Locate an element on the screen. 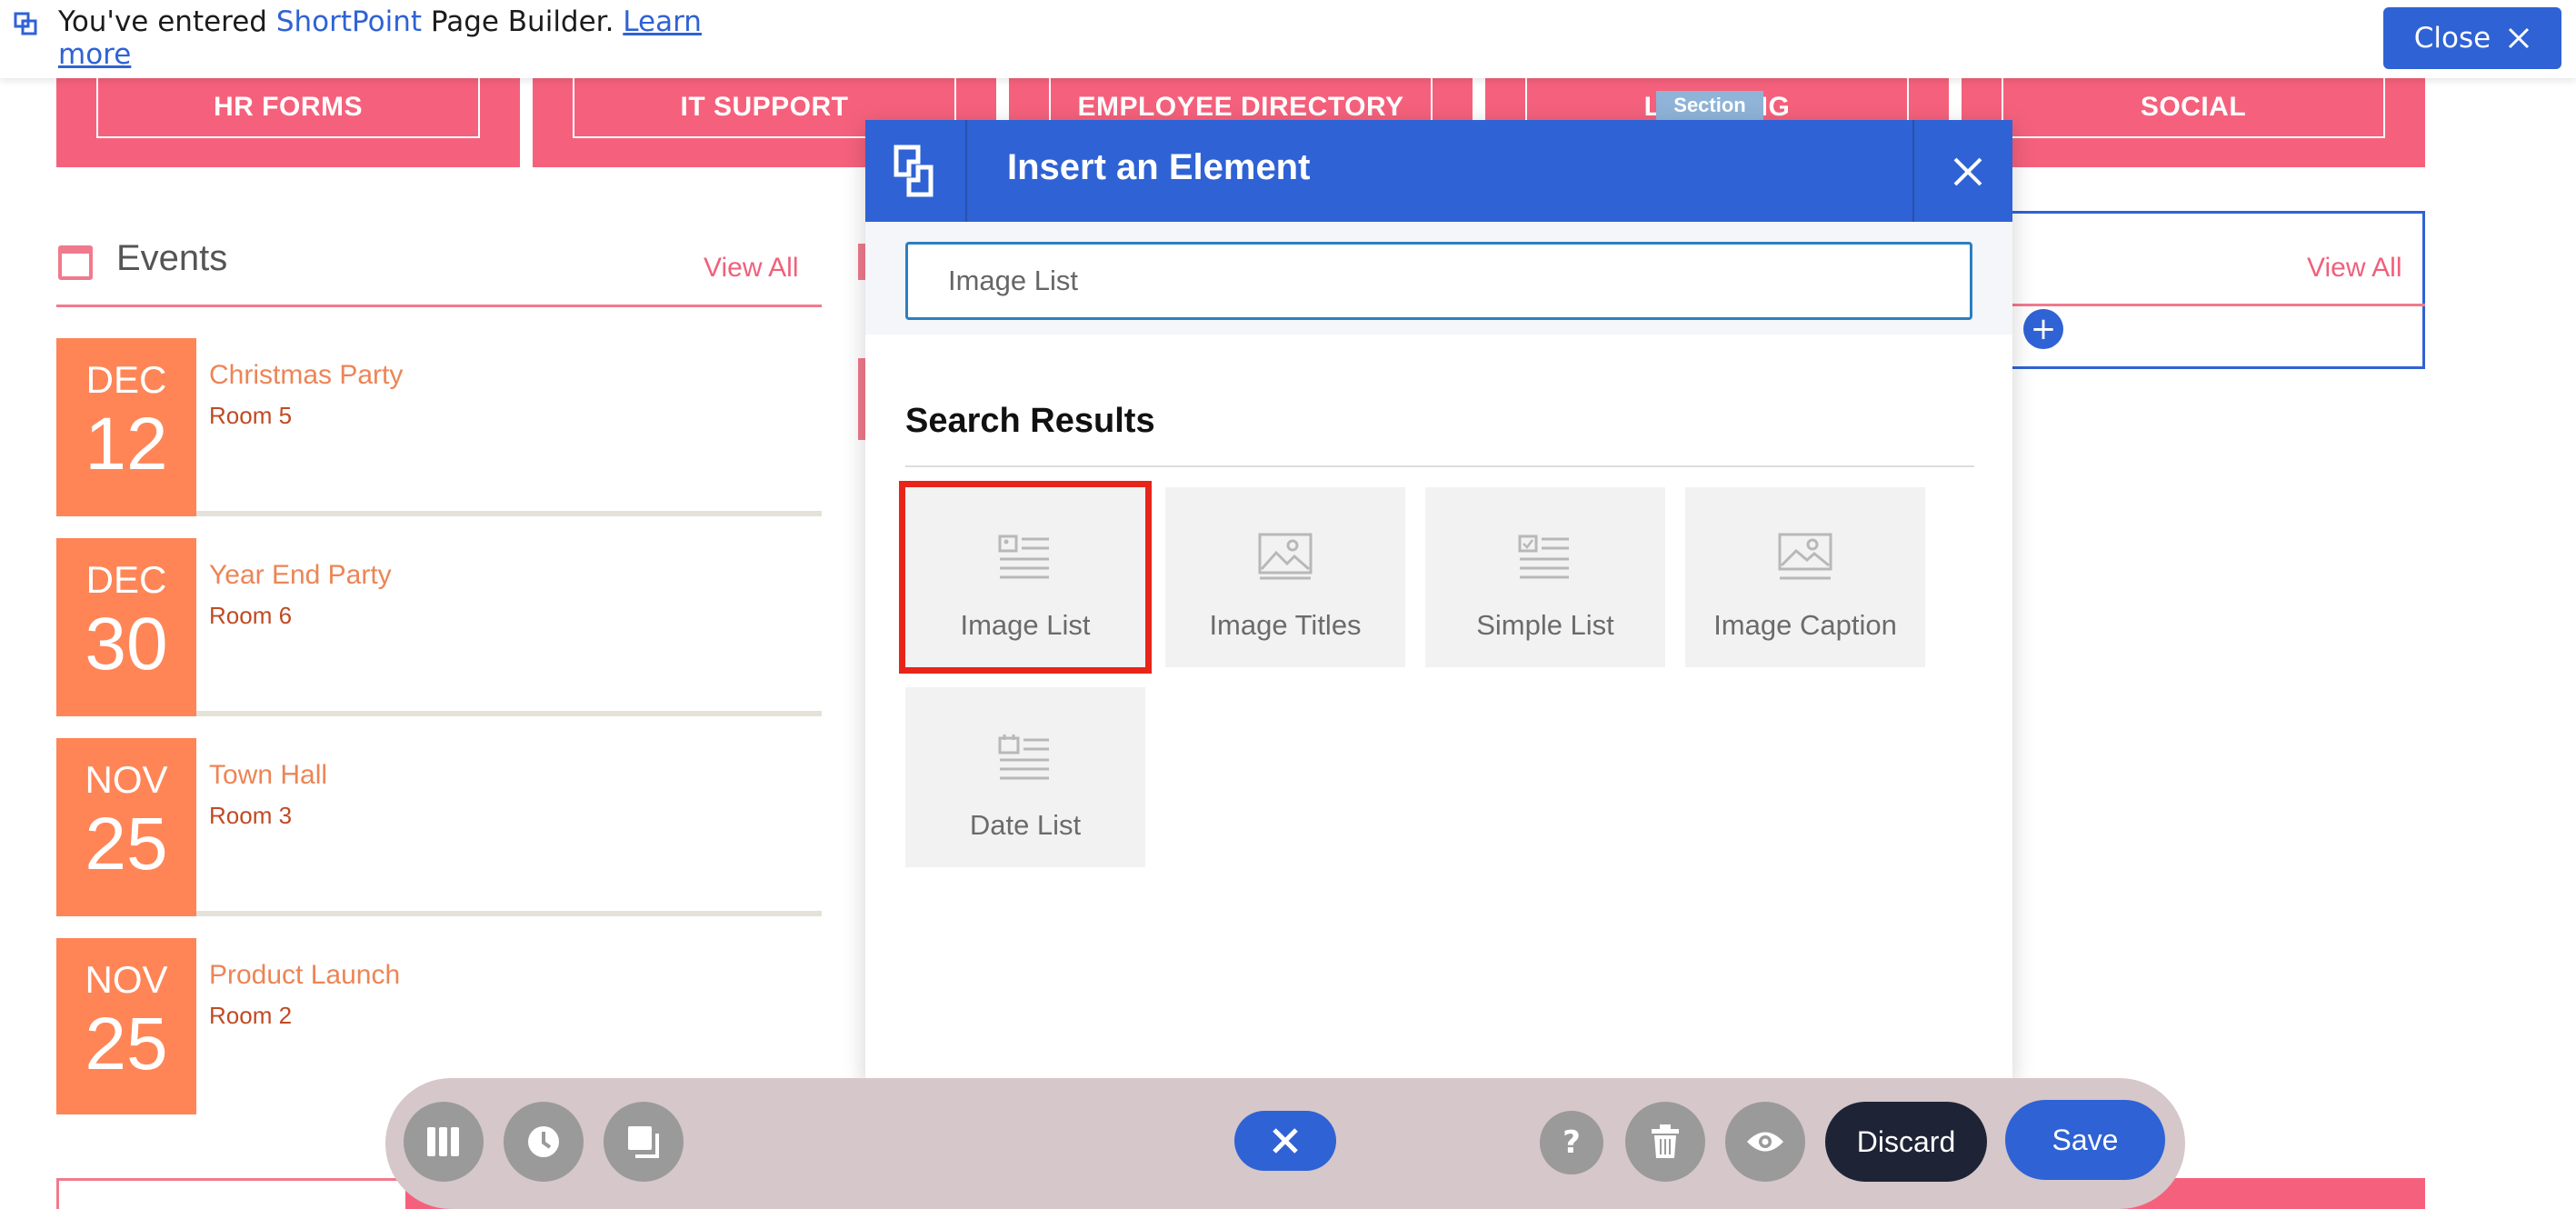 The image size is (2576, 1209). selected-widget-outline is located at coordinates (2210, 290).